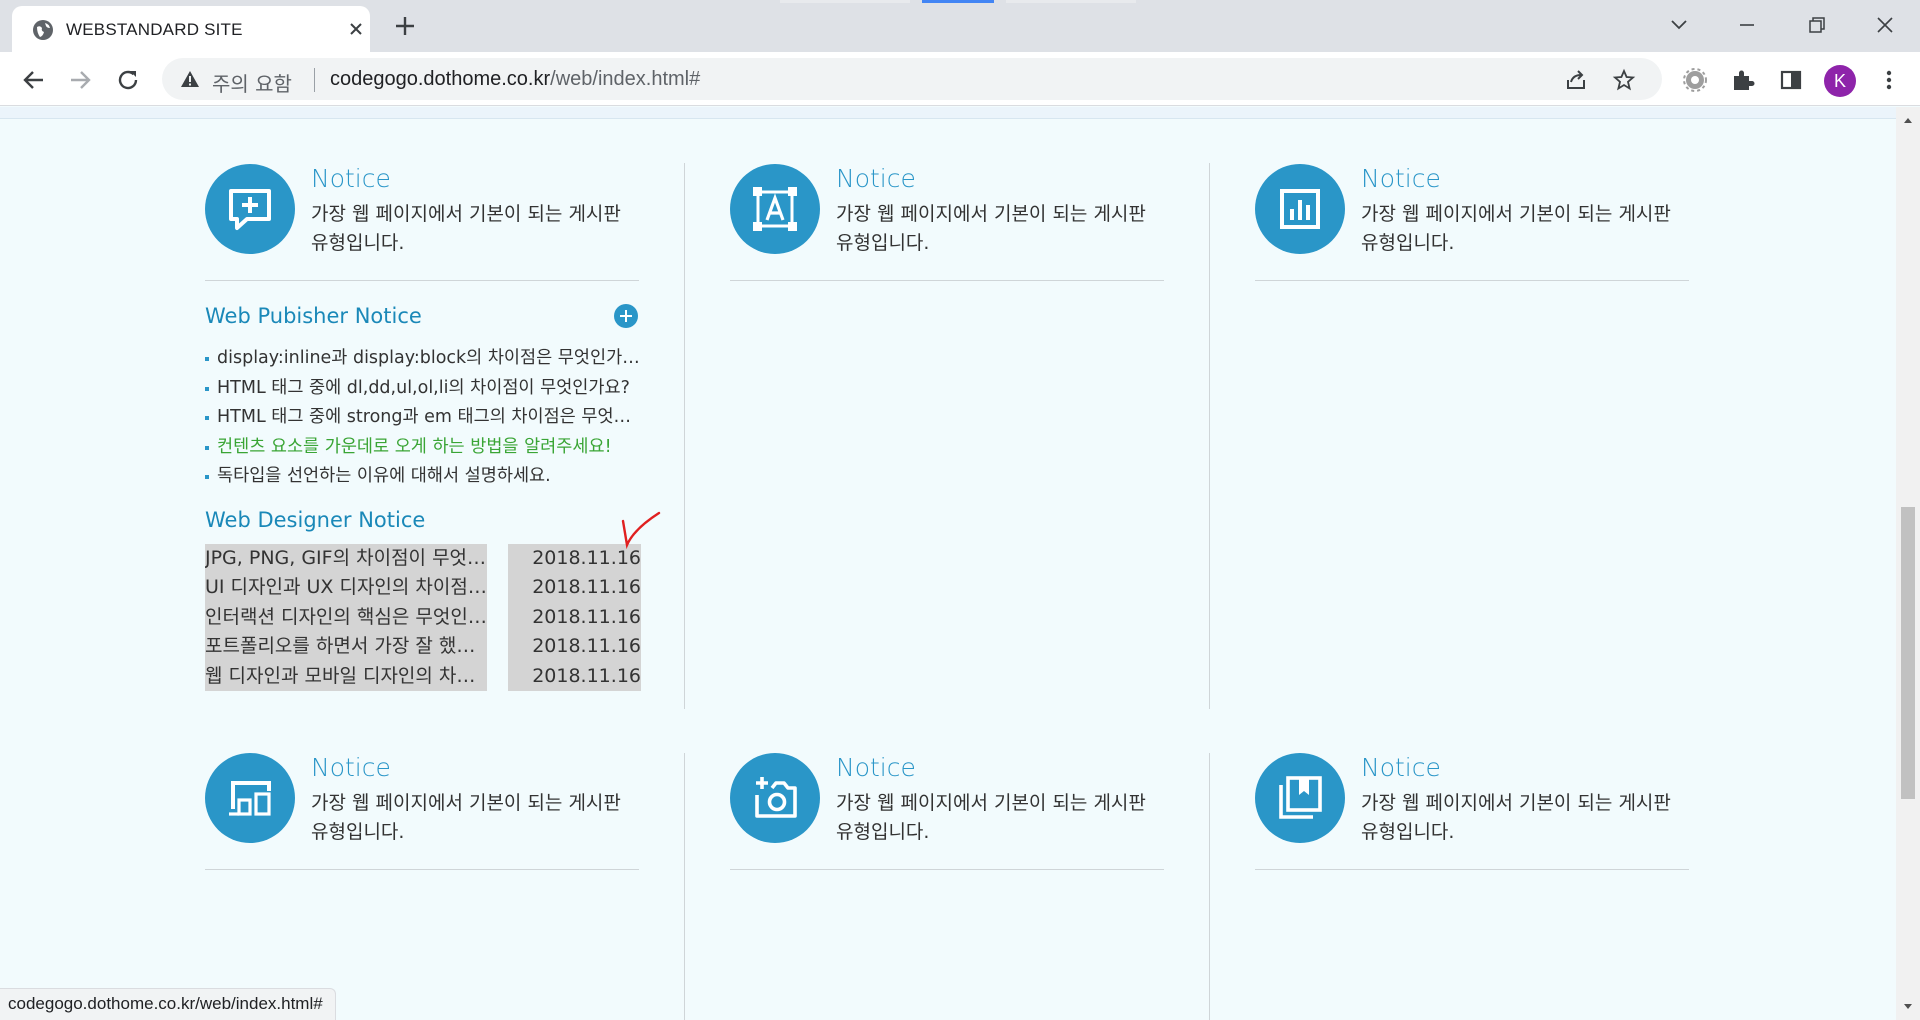 Image resolution: width=1920 pixels, height=1020 pixels. Describe the element at coordinates (346, 647) in the screenshot. I see `designer-notice-link: 포트폴리오를 하면서 가장 잘 했던 작업은?` at that location.